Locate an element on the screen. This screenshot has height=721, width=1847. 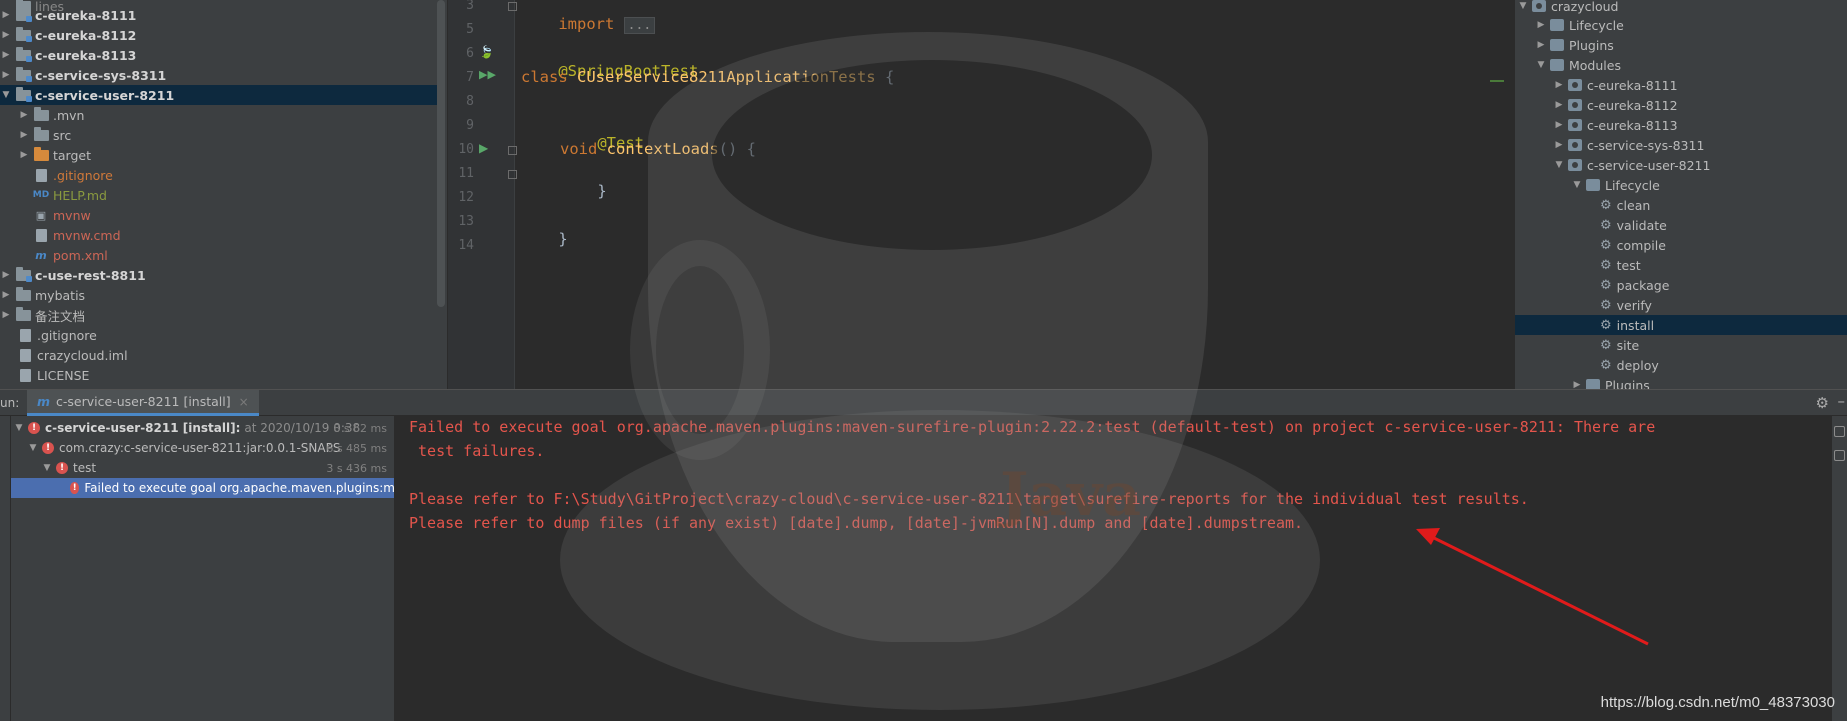
annotation-arrow is located at coordinates (1532, 587).